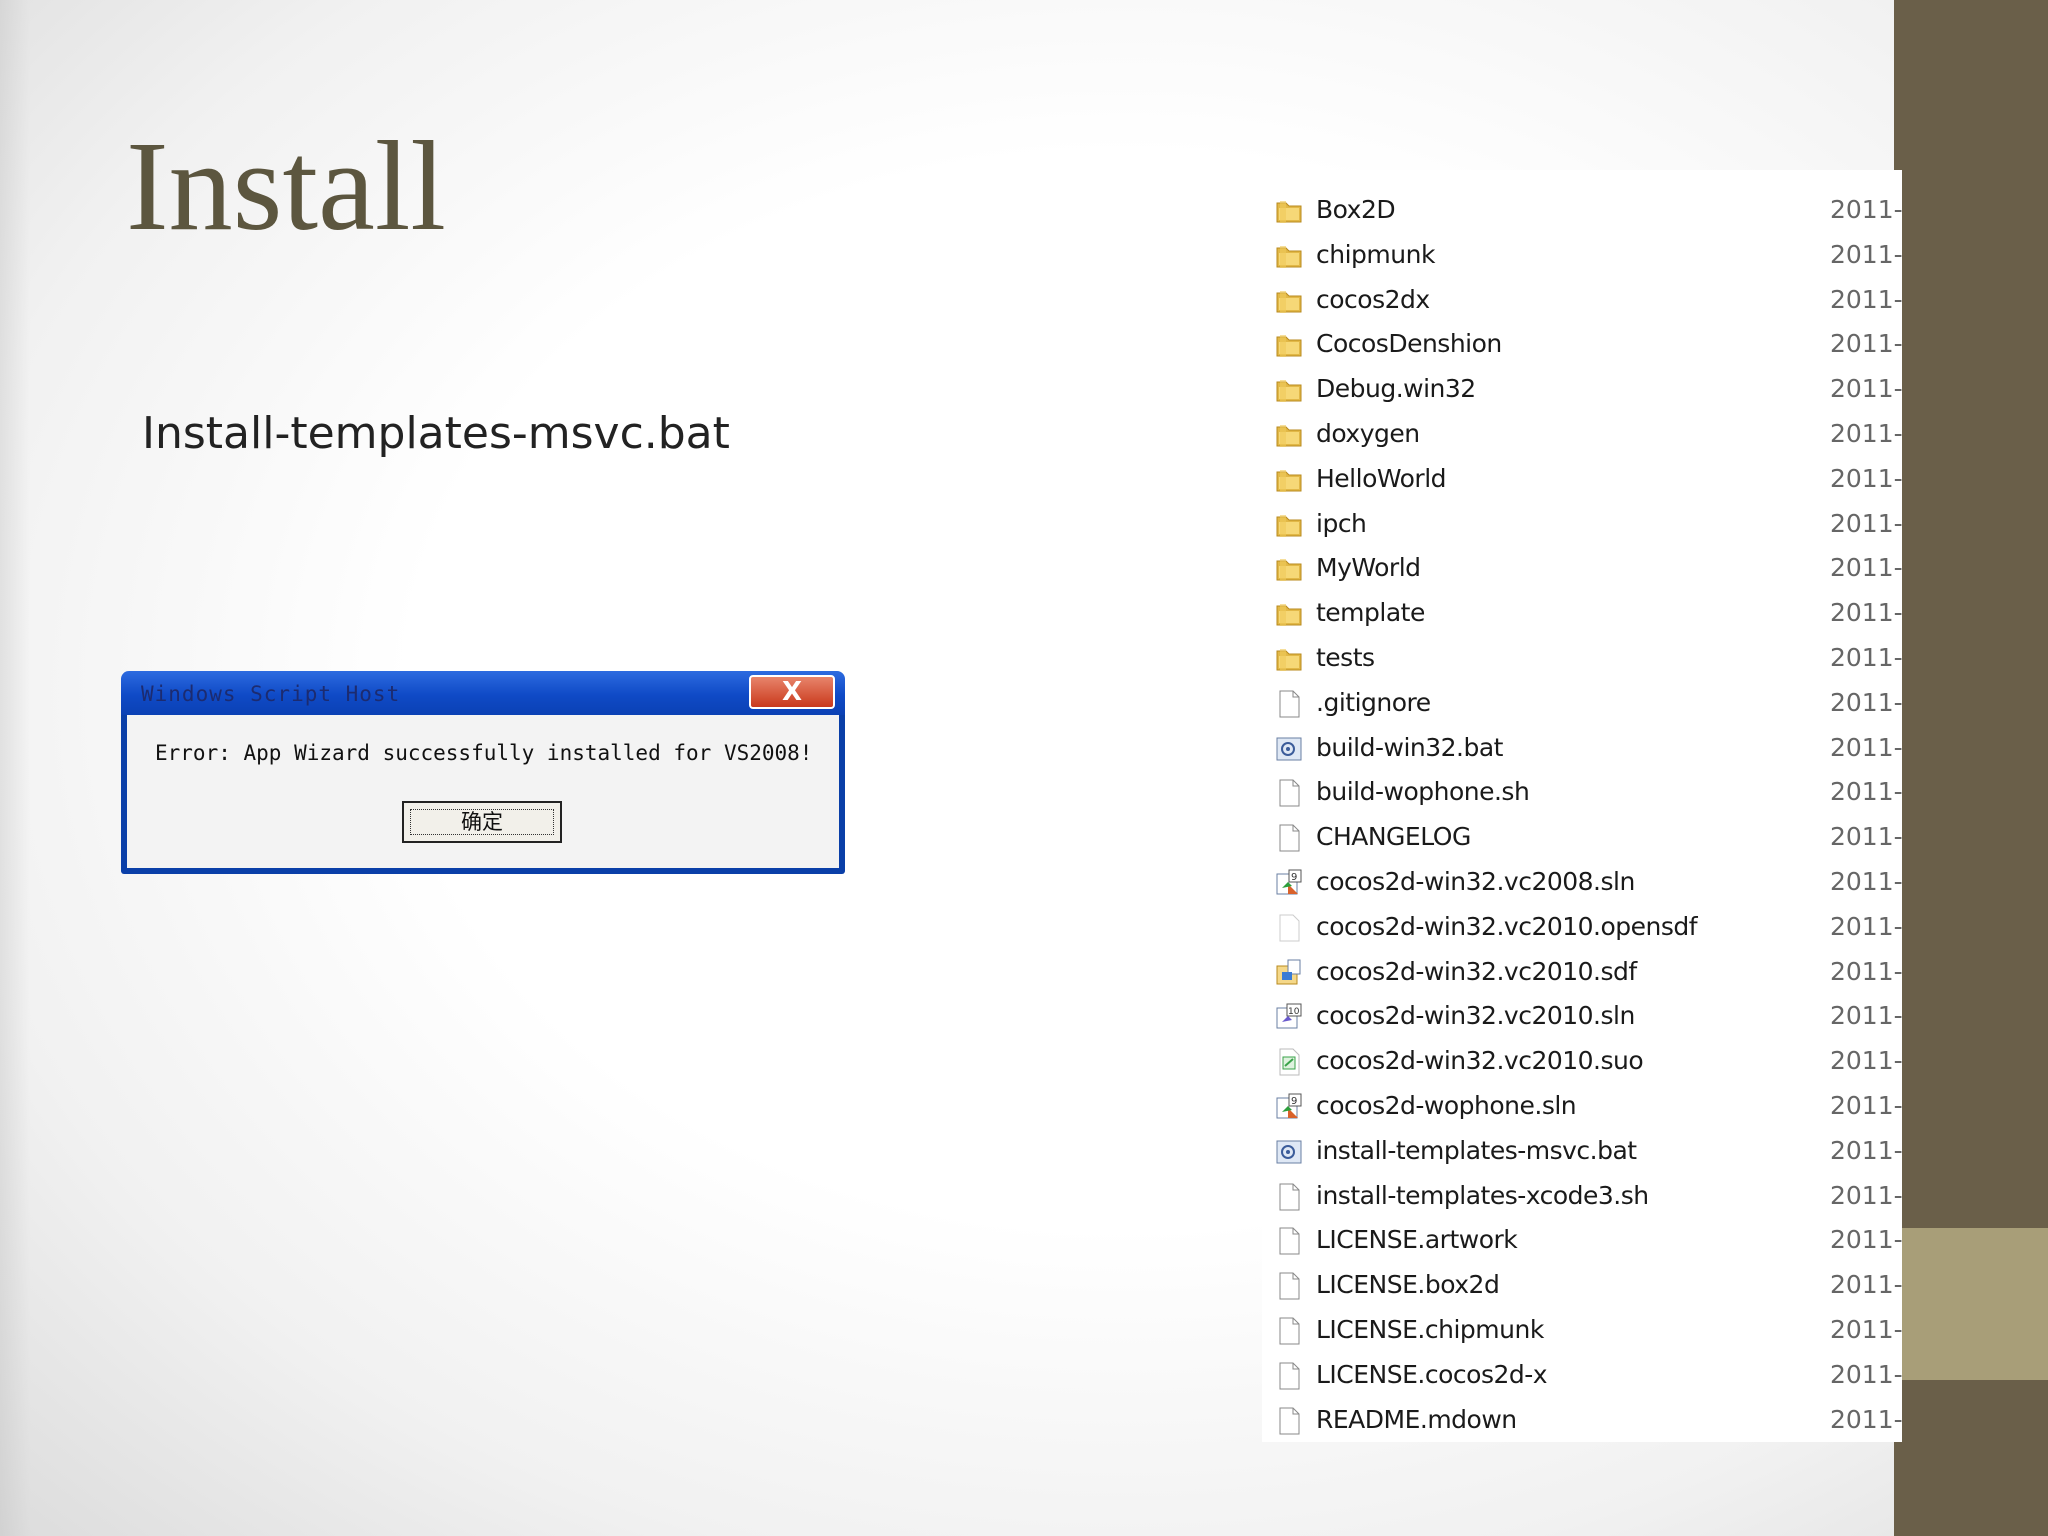  I want to click on vs2010-solution-icon: 10, so click(1289, 1017).